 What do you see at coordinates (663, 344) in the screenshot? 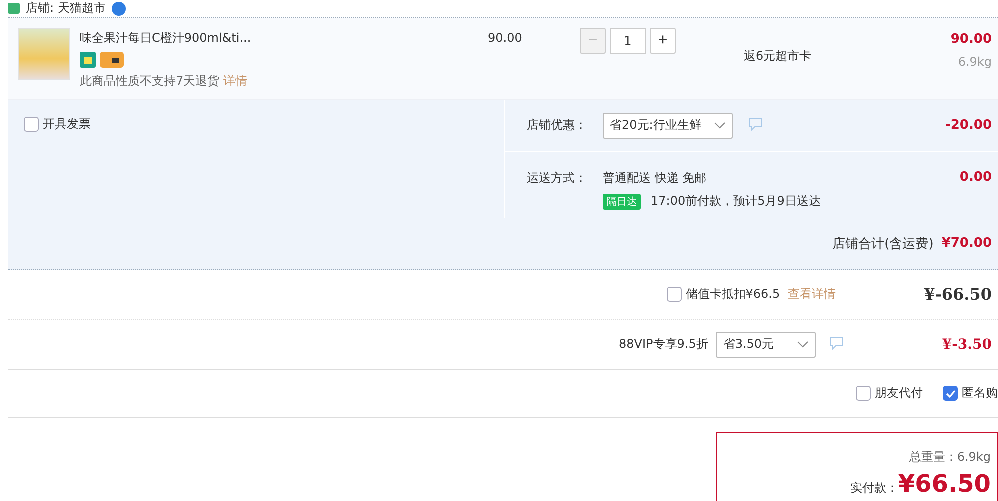
I see `vip-label: 88VIP专享9.5折` at bounding box center [663, 344].